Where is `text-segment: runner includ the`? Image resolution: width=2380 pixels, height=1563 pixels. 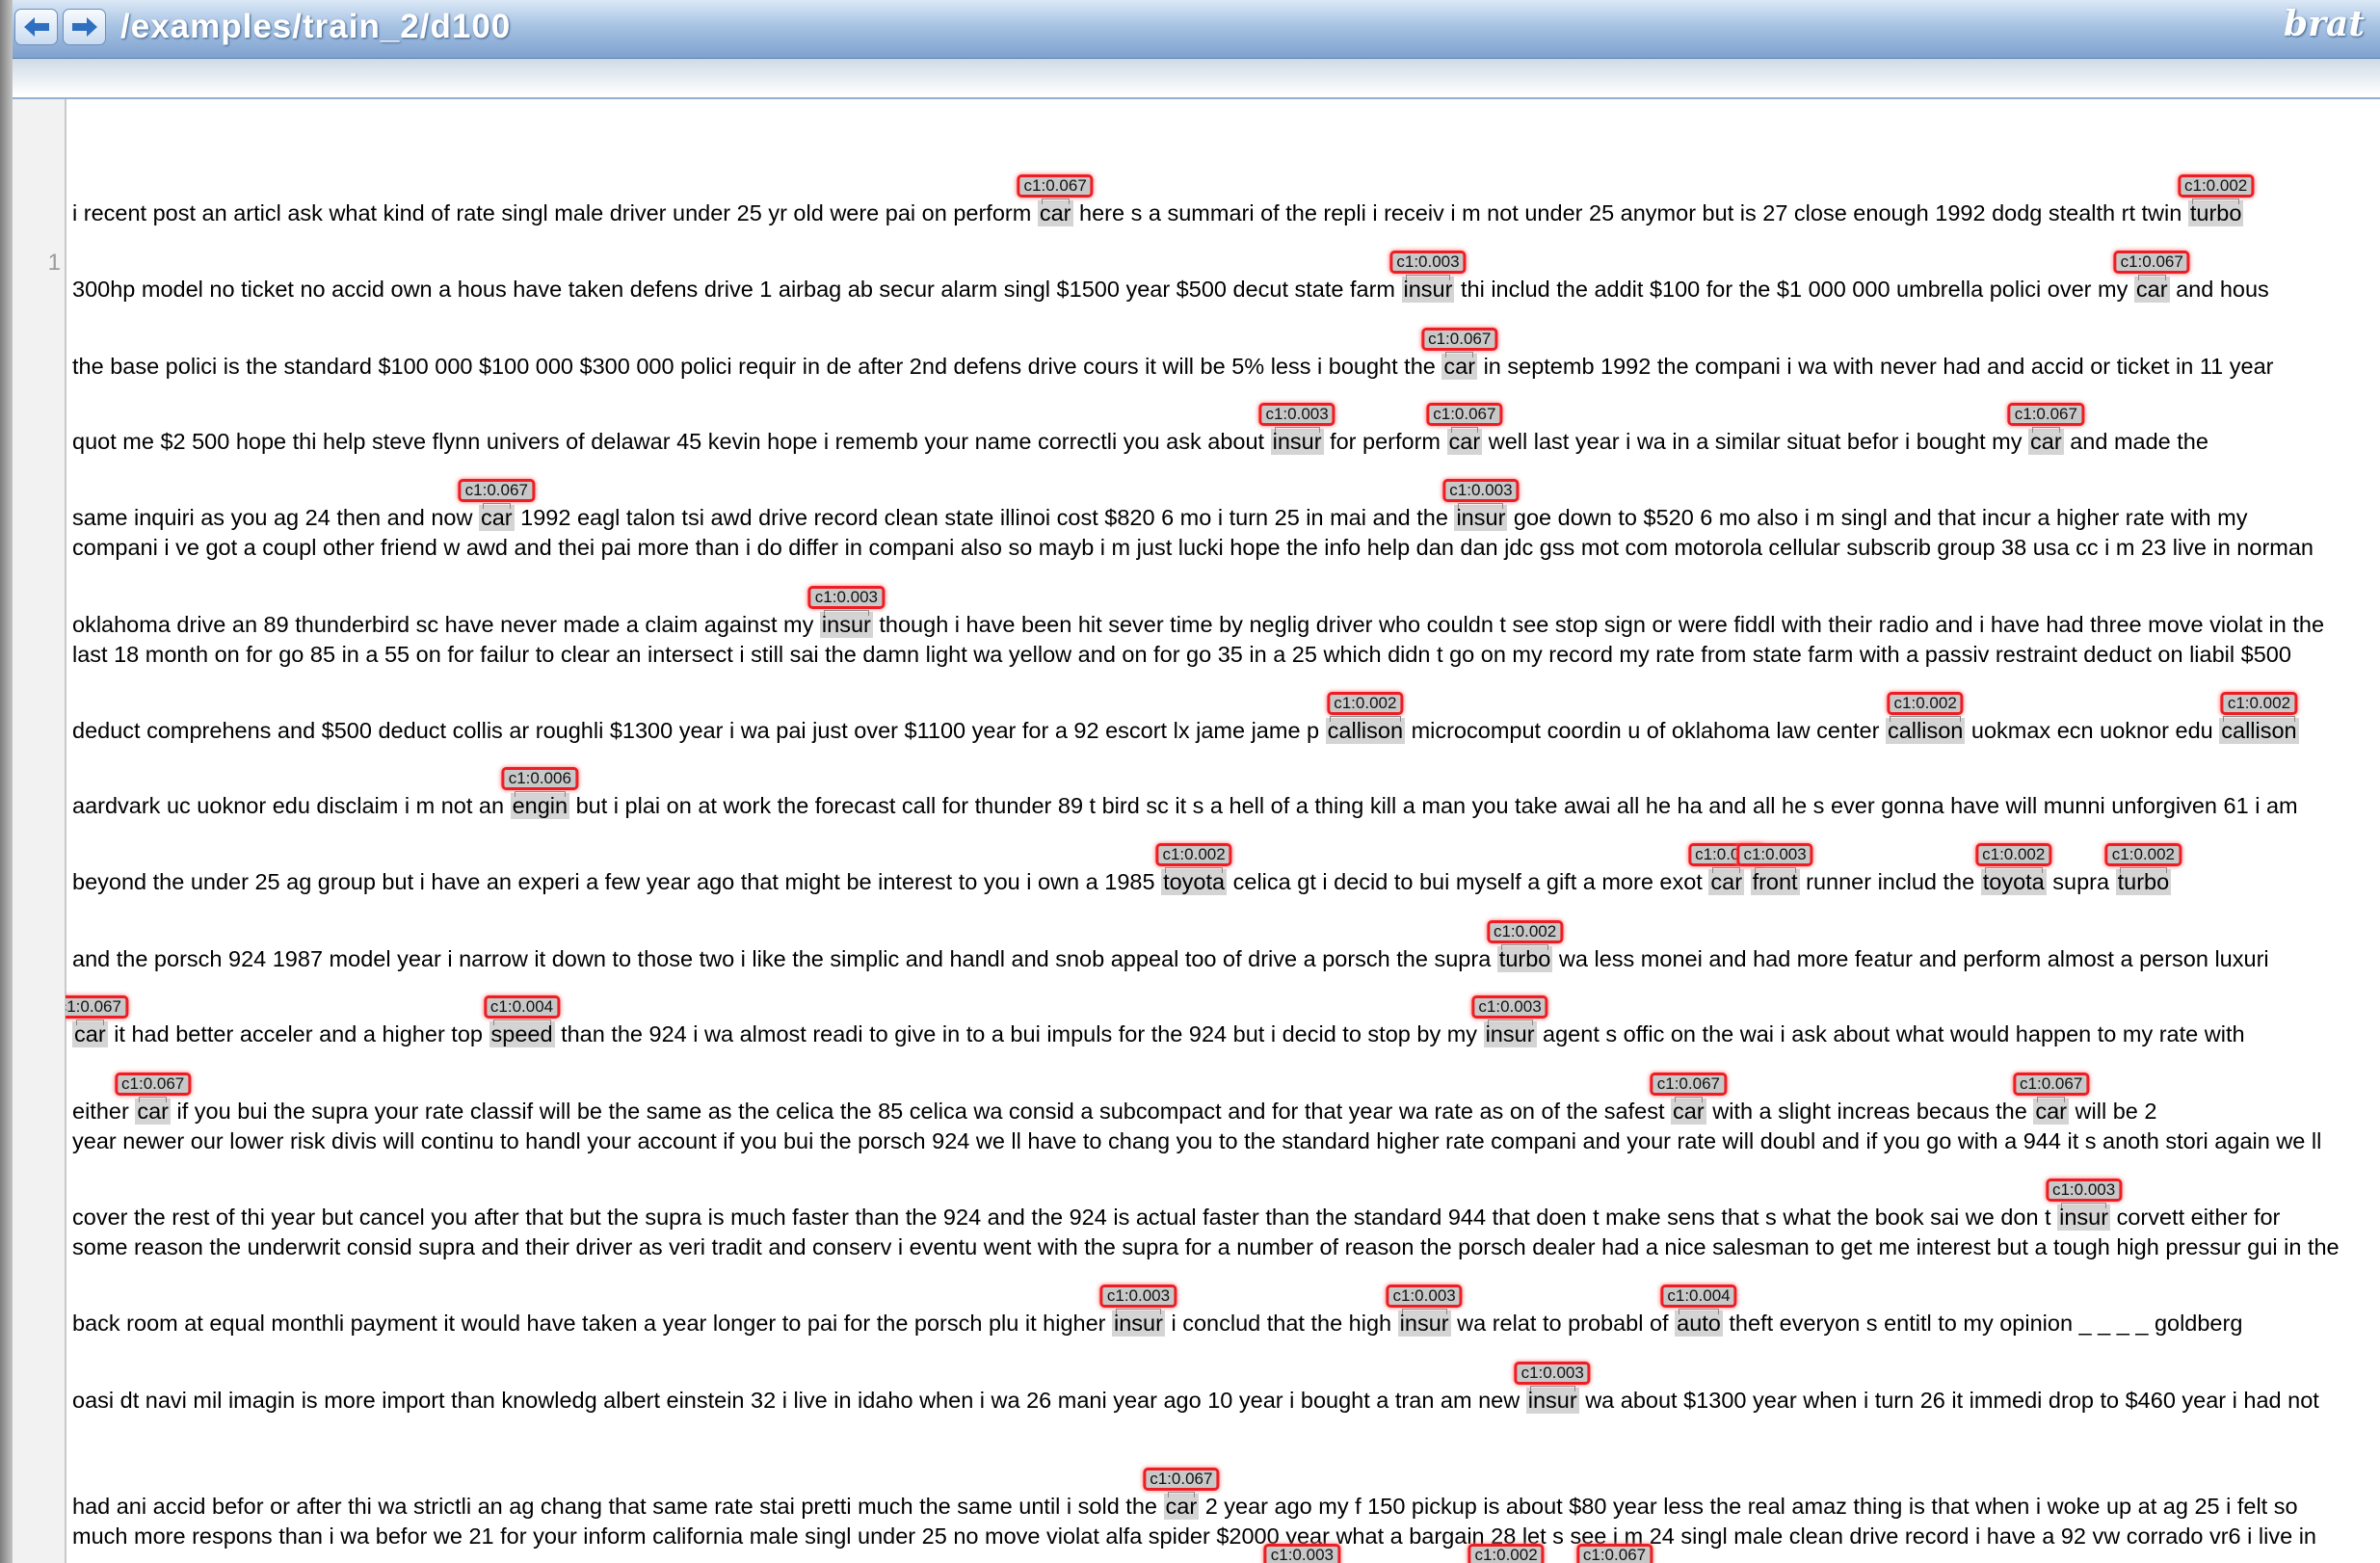
text-segment: runner includ the is located at coordinates (1893, 881).